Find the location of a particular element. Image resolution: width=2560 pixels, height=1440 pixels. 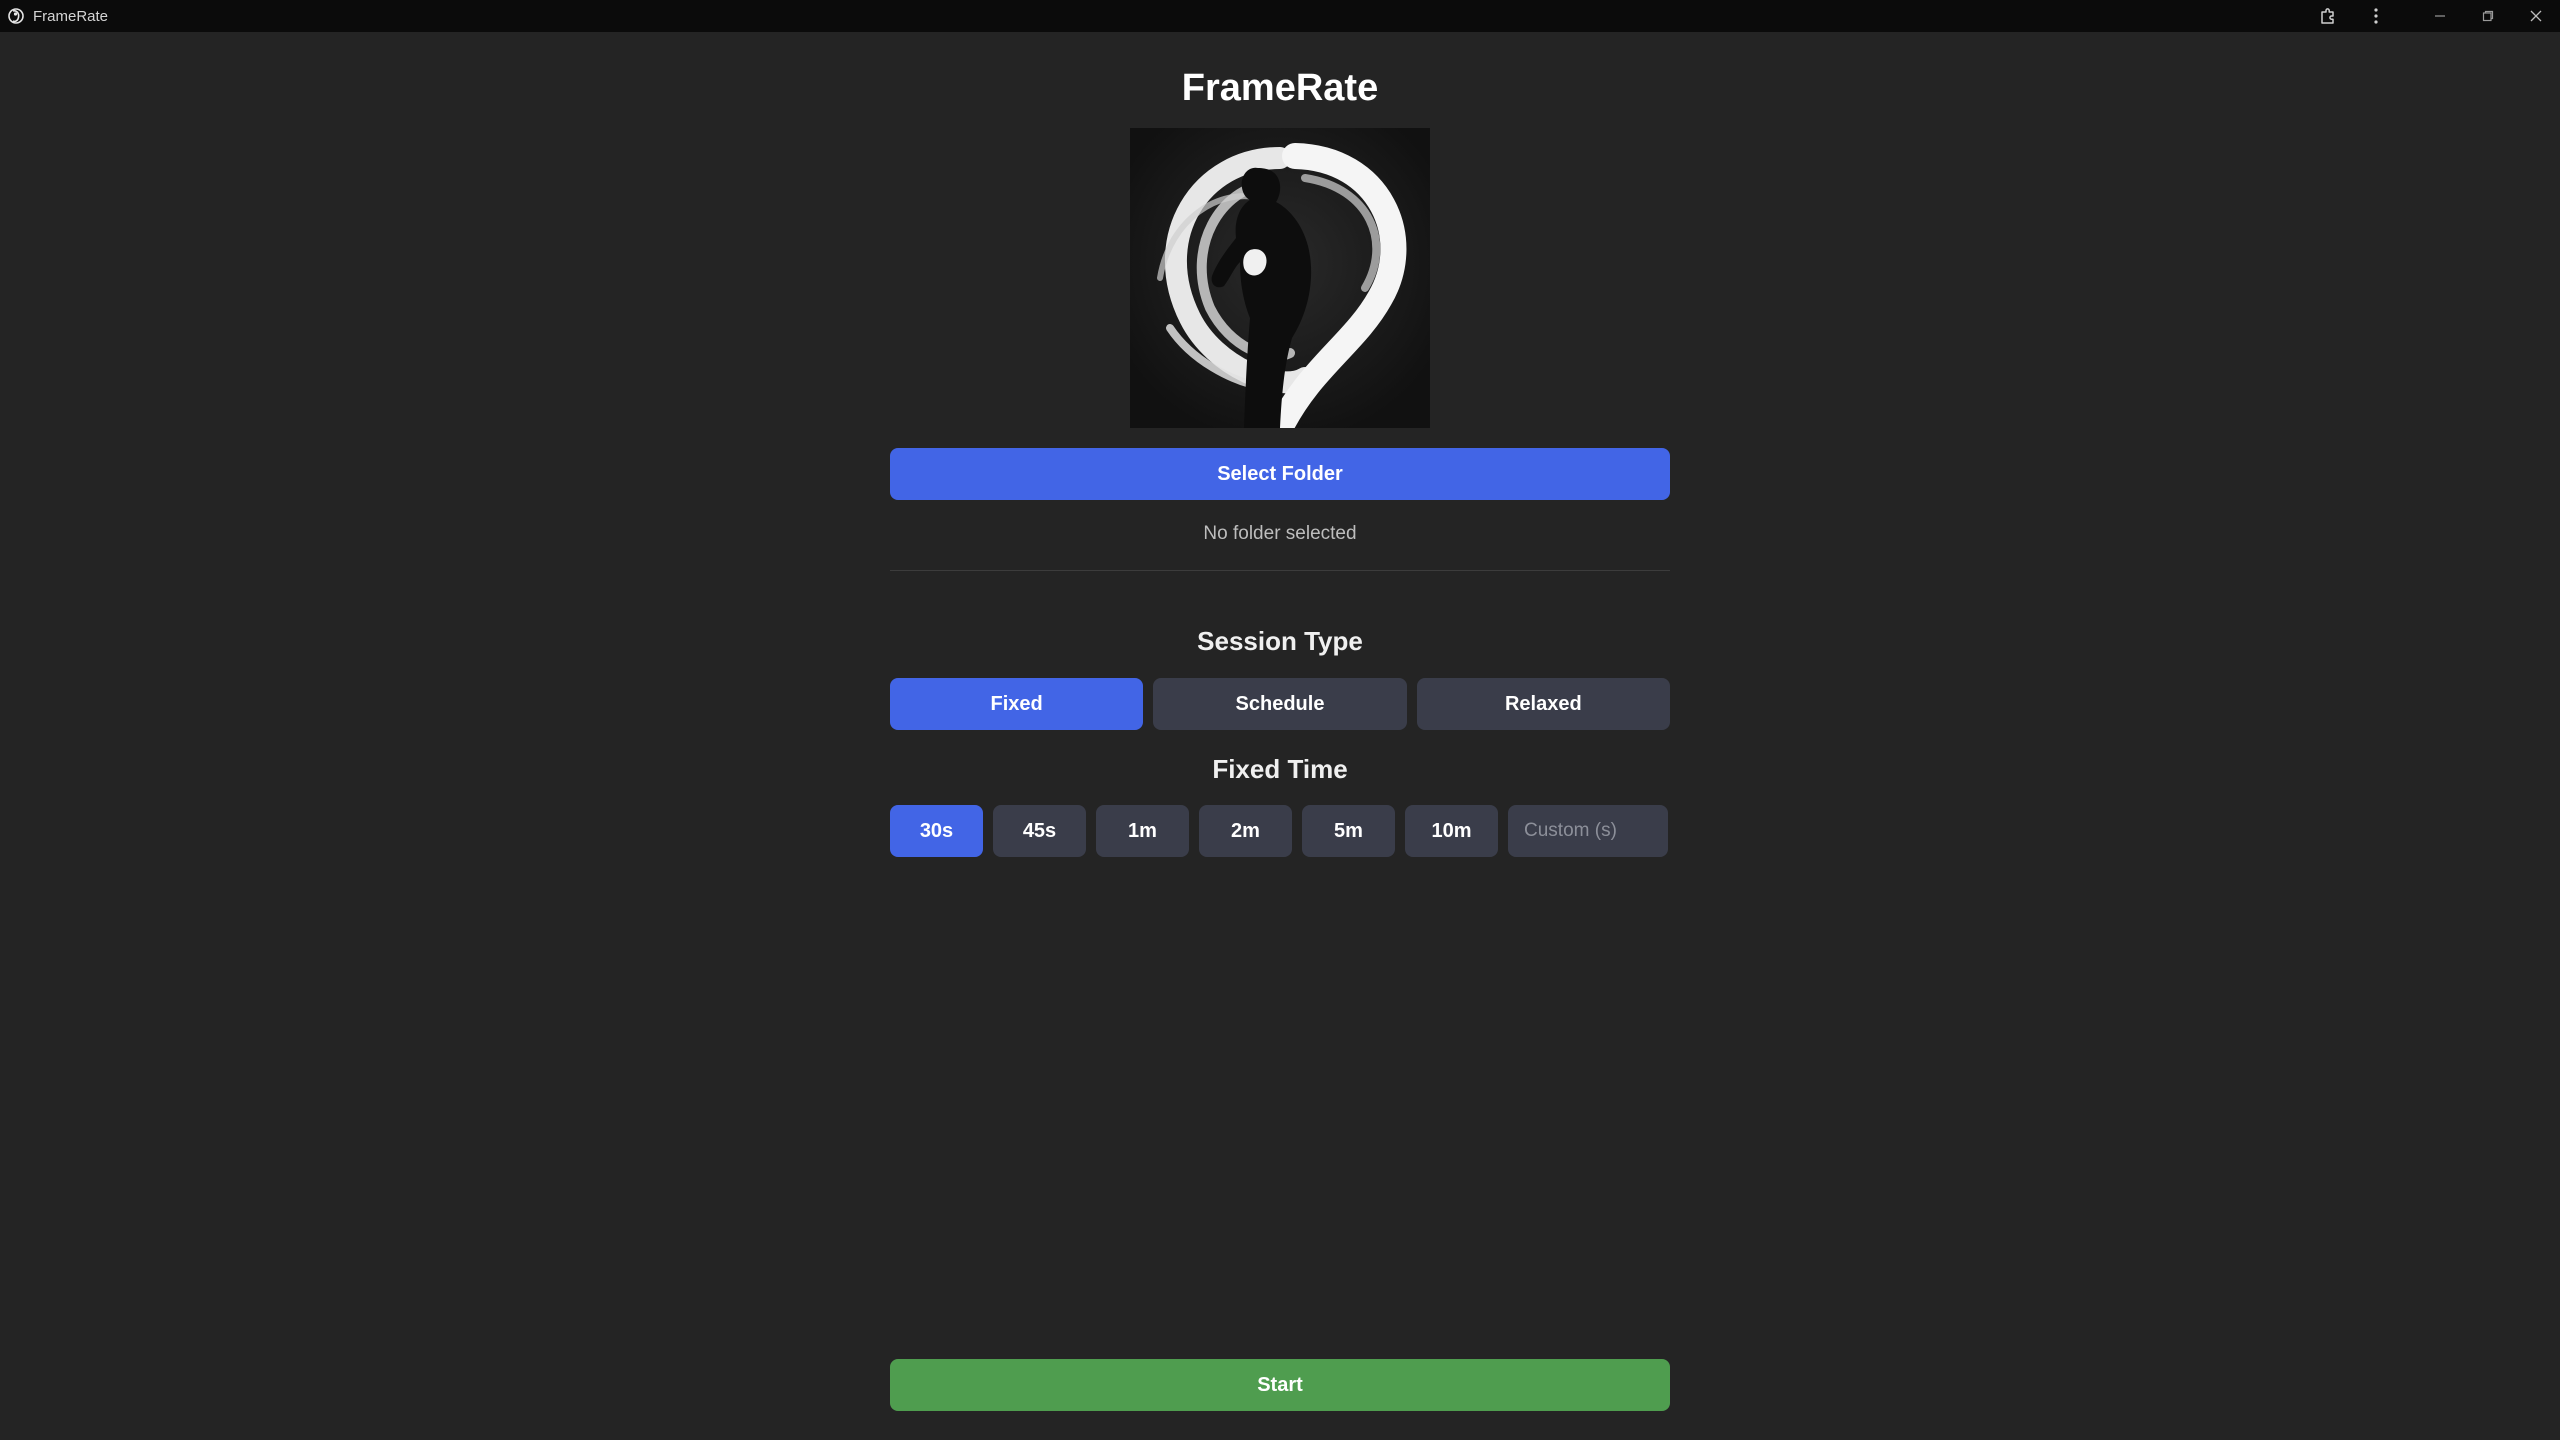

kebab-menu-icon is located at coordinates (2376, 16).